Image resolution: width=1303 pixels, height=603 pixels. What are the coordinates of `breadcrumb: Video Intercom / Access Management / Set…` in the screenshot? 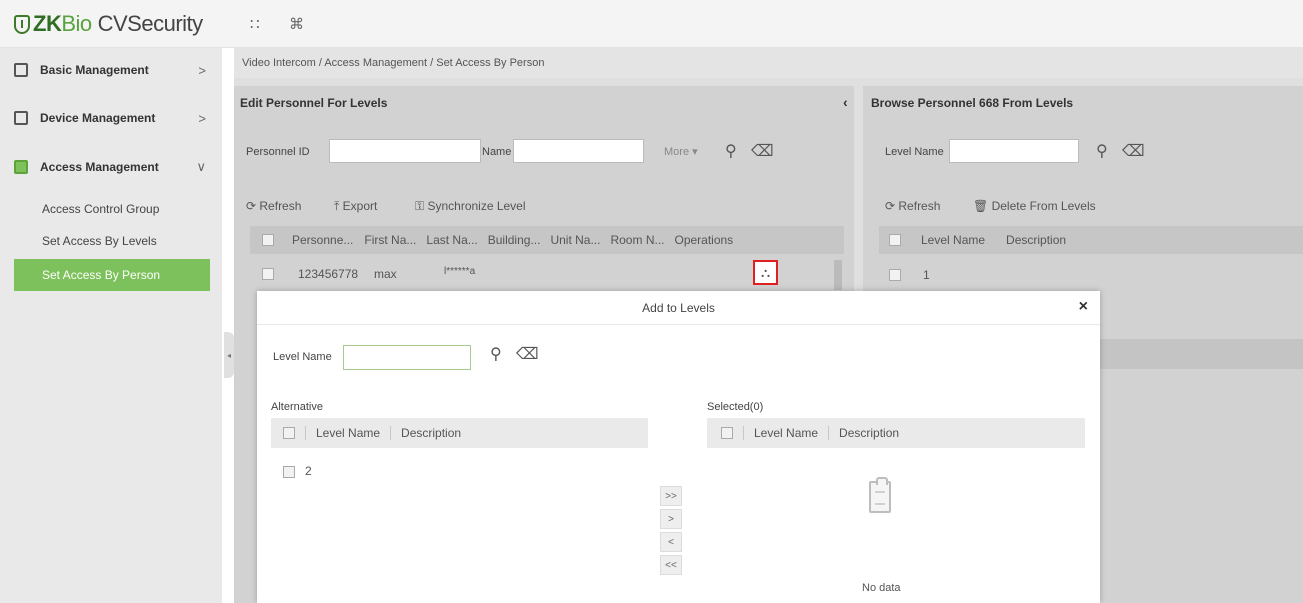 It's located at (768, 63).